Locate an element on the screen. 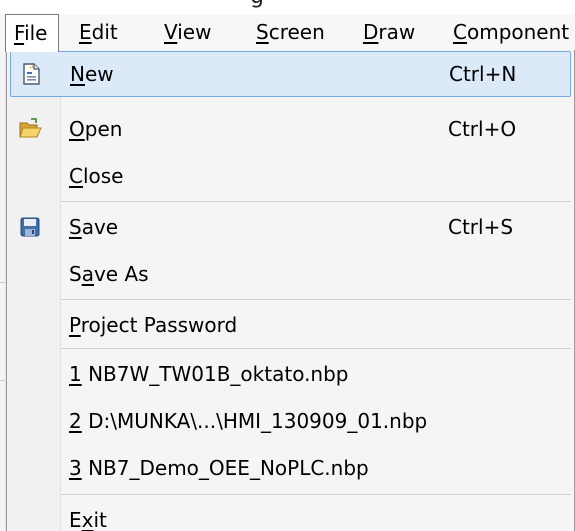 Image resolution: width=575 pixels, height=531 pixels. label-text: pen is located at coordinates (103, 129).